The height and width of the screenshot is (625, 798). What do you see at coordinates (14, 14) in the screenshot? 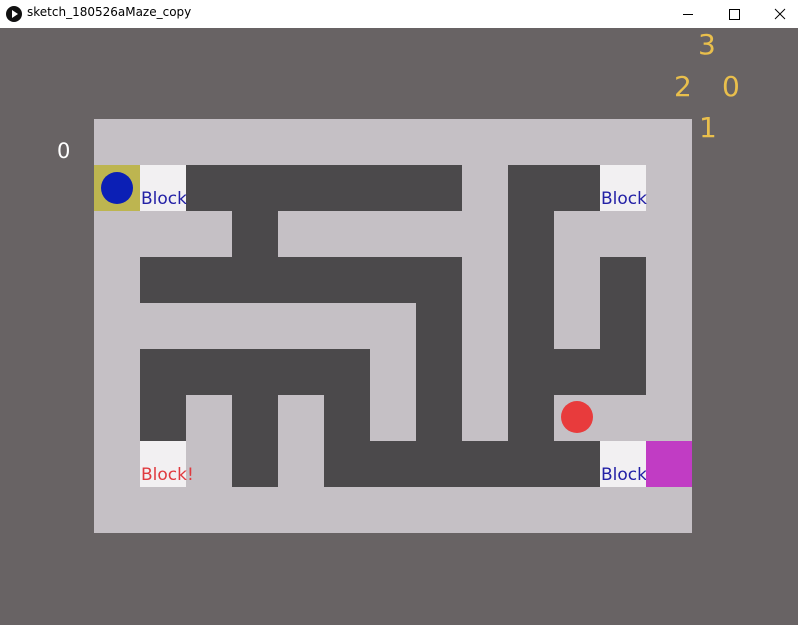
I see `processing-app-icon` at bounding box center [14, 14].